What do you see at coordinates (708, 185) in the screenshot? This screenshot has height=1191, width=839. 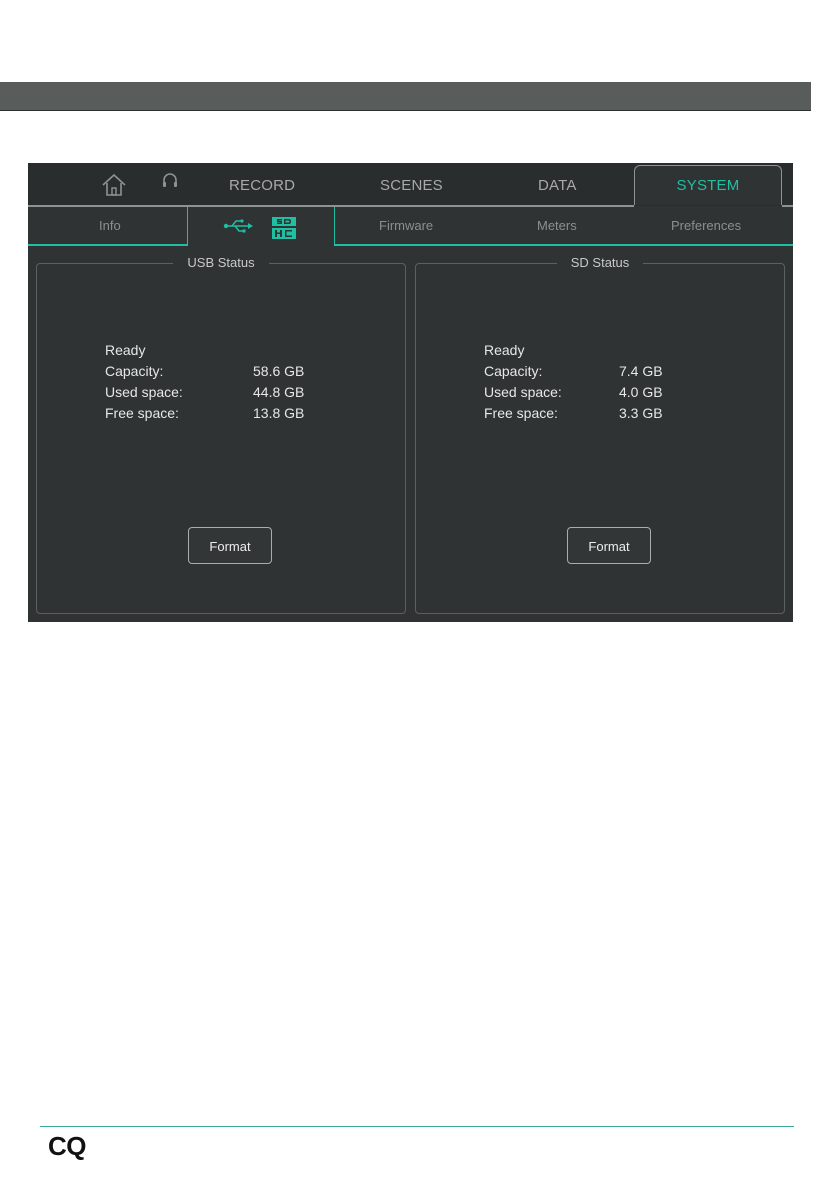 I see `tab-system: SYSTEM` at bounding box center [708, 185].